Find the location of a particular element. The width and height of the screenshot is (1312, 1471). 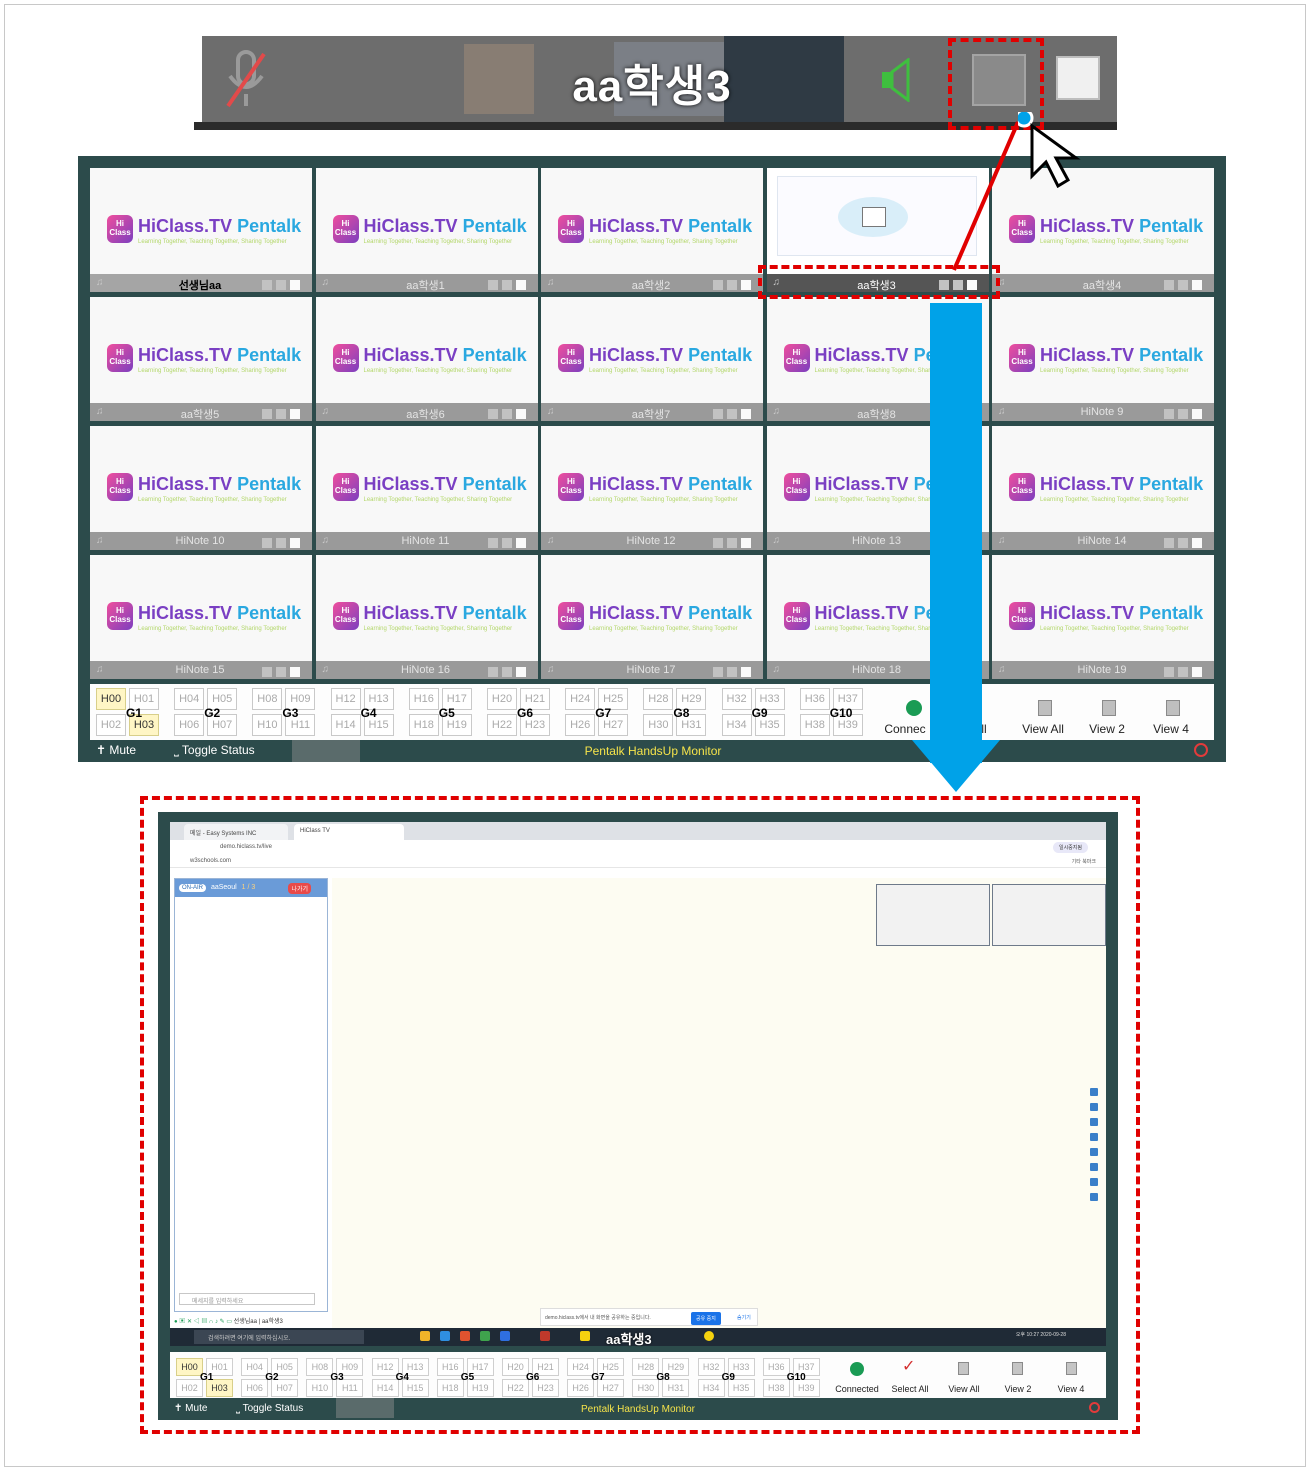

profile-badge: 일시중지됨 is located at coordinates (1070, 847).